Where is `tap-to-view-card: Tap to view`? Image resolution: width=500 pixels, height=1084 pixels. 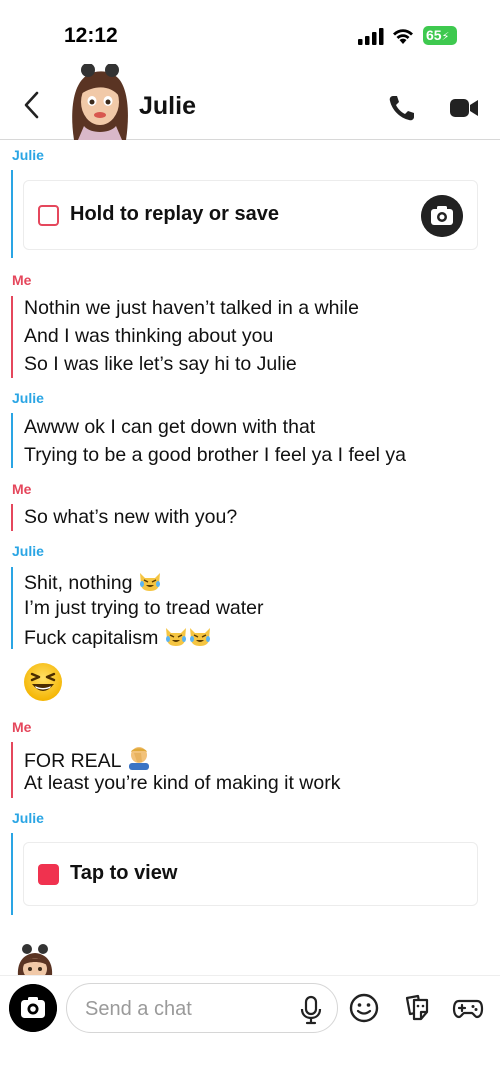 tap-to-view-card: Tap to view is located at coordinates (250, 874).